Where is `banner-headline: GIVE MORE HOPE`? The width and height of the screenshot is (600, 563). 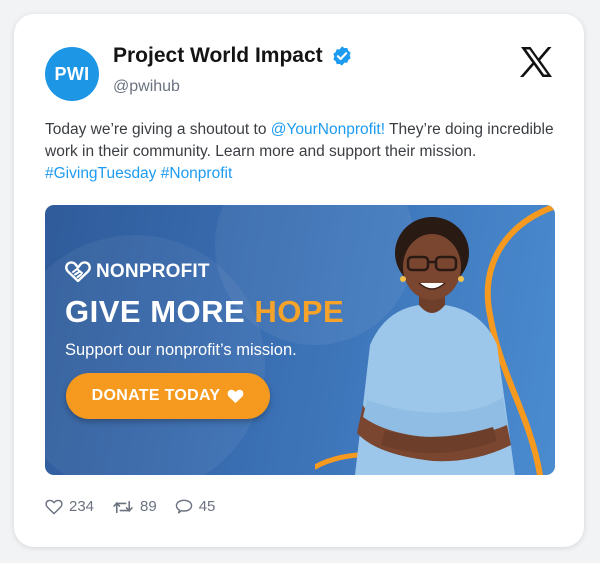
banner-headline: GIVE MORE HOPE is located at coordinates (204, 312).